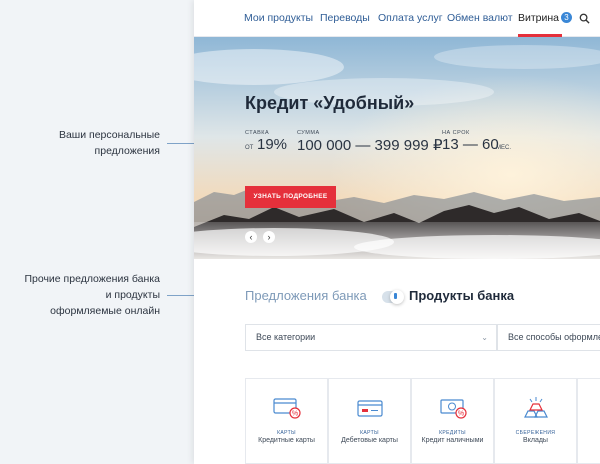 Image resolution: width=600 pixels, height=464 pixels. What do you see at coordinates (452, 433) in the screenshot?
I see `card-category: КРЕДИТЫ` at bounding box center [452, 433].